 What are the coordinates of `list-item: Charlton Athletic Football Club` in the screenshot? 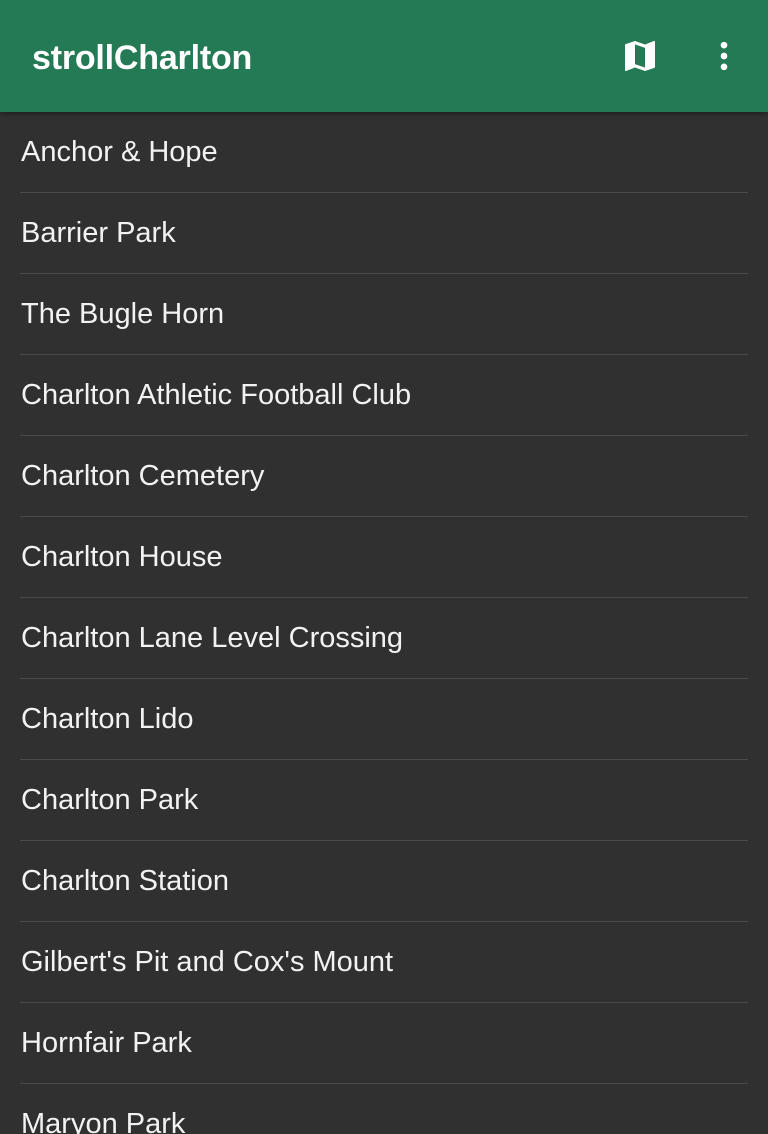 It's located at (384, 395).